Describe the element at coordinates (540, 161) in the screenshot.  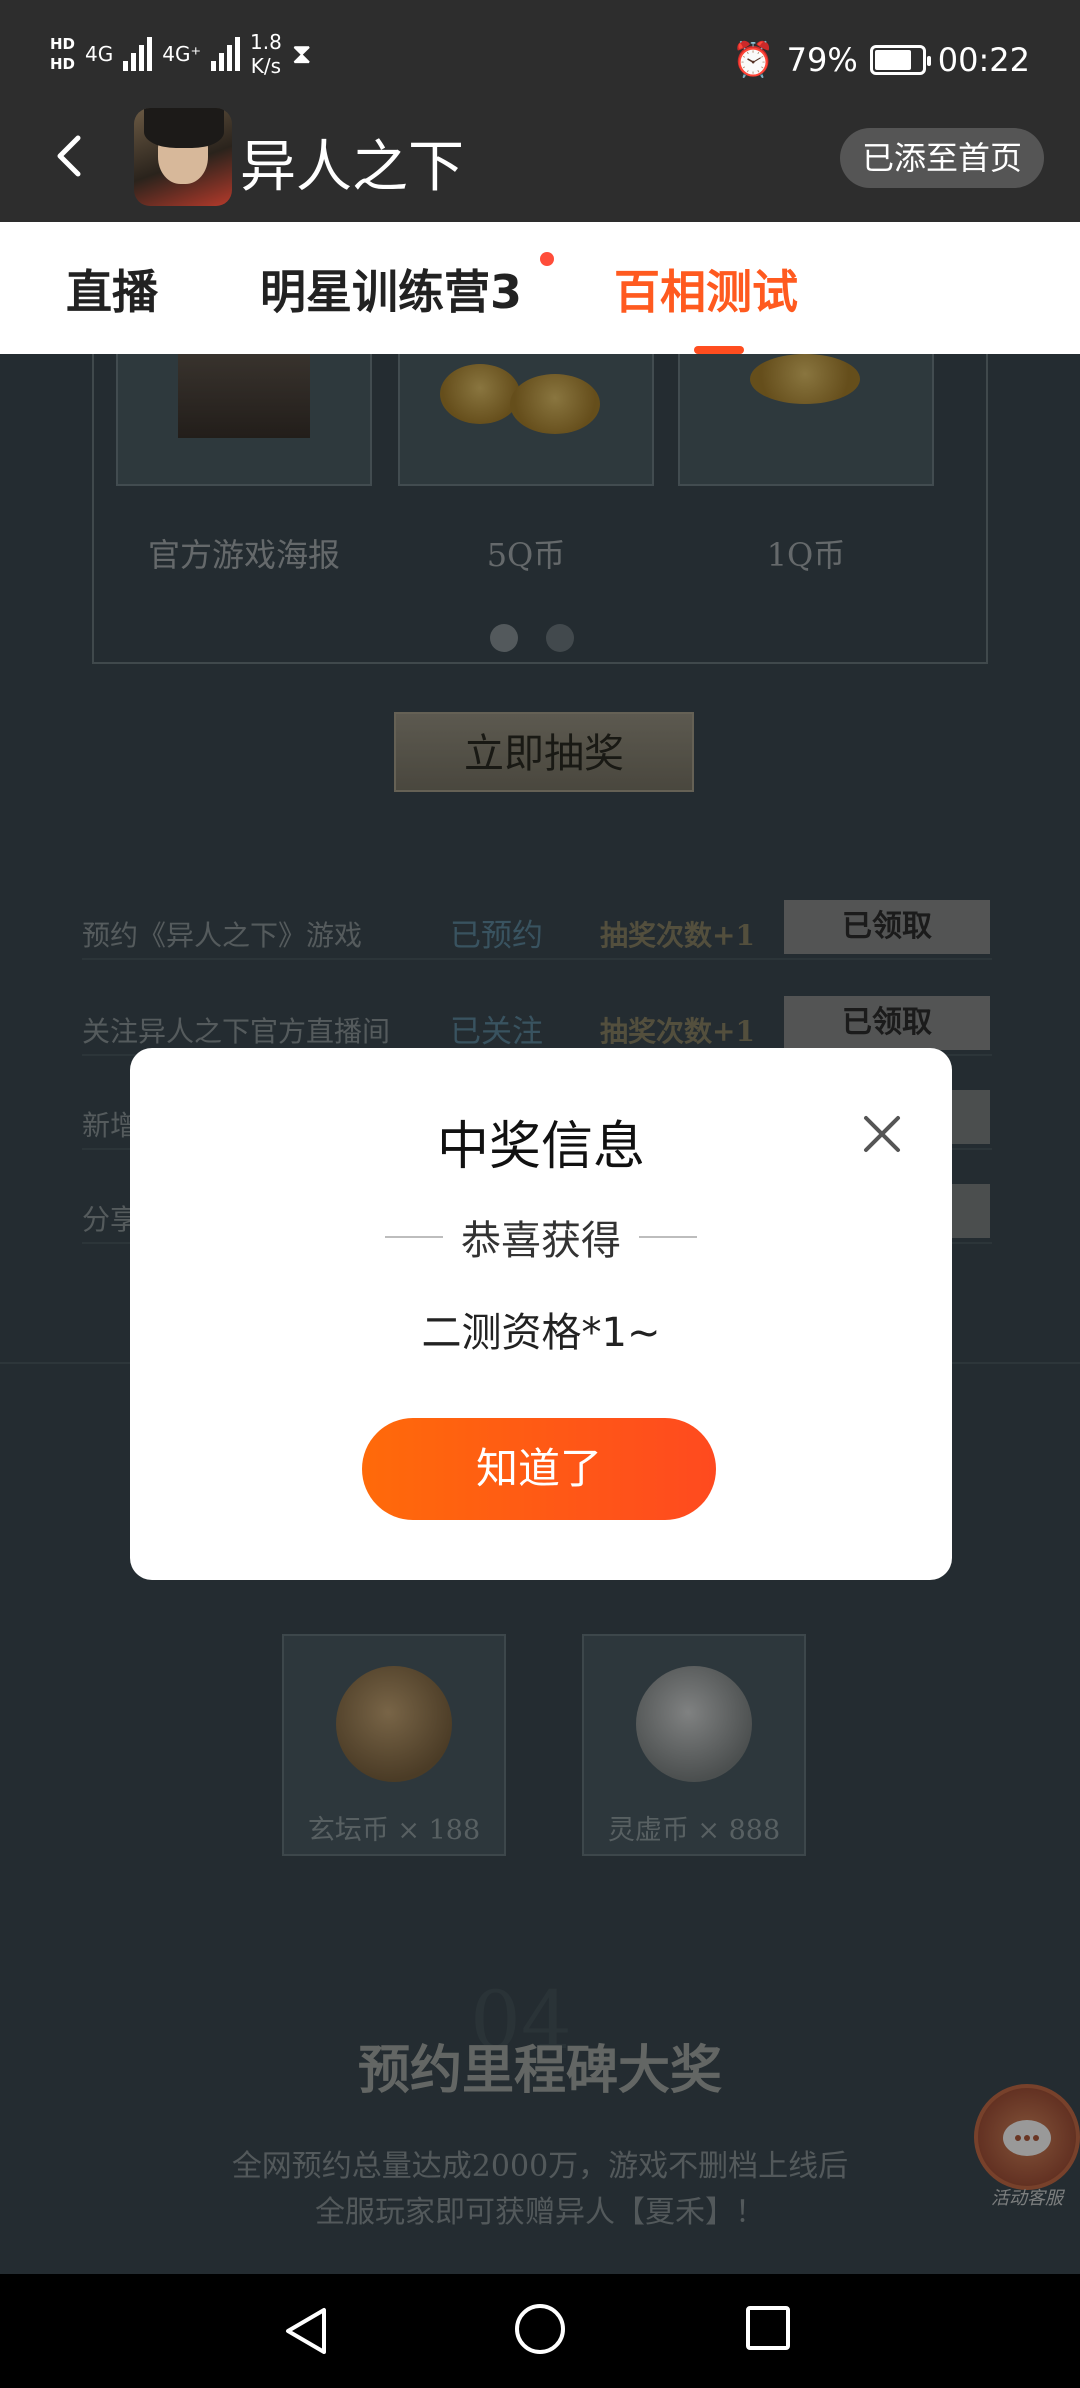
I see `app-bar: 异人之下 已添至首页` at that location.